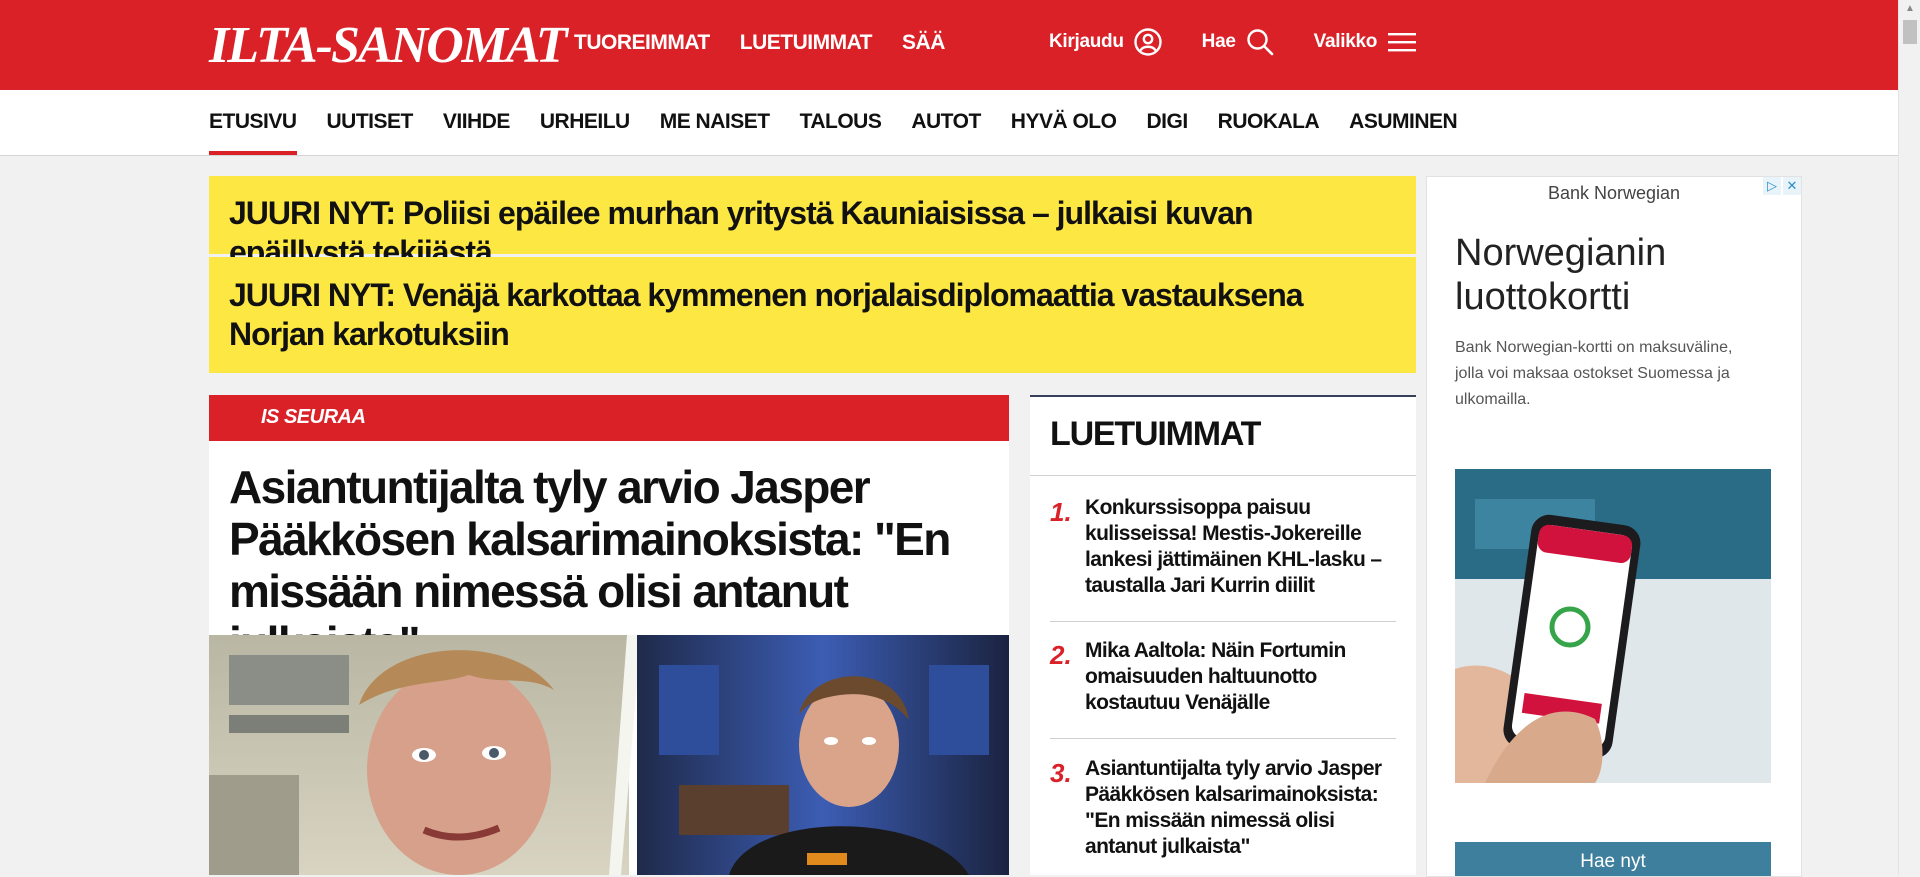 The width and height of the screenshot is (1920, 877). I want to click on section-talous: TALOUS, so click(841, 122).